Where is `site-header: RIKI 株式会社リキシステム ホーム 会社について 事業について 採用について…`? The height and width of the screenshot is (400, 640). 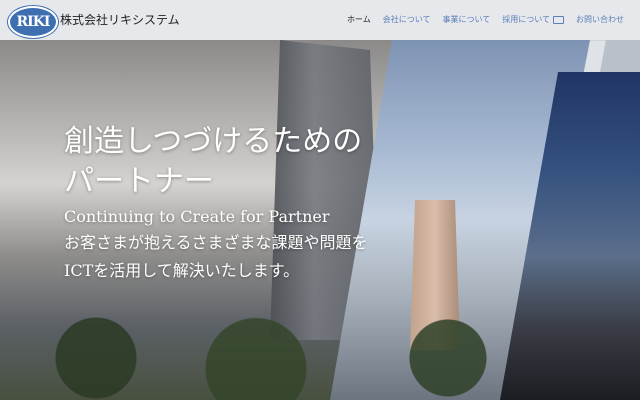
site-header: RIKI 株式会社リキシステム ホーム 会社について 事業について 採用について… is located at coordinates (320, 20).